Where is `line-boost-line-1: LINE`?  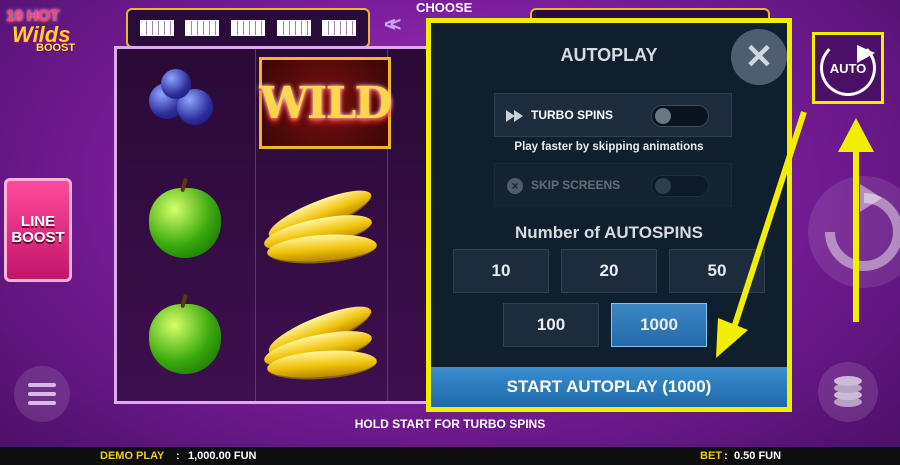 line-boost-line-1: LINE is located at coordinates (38, 221).